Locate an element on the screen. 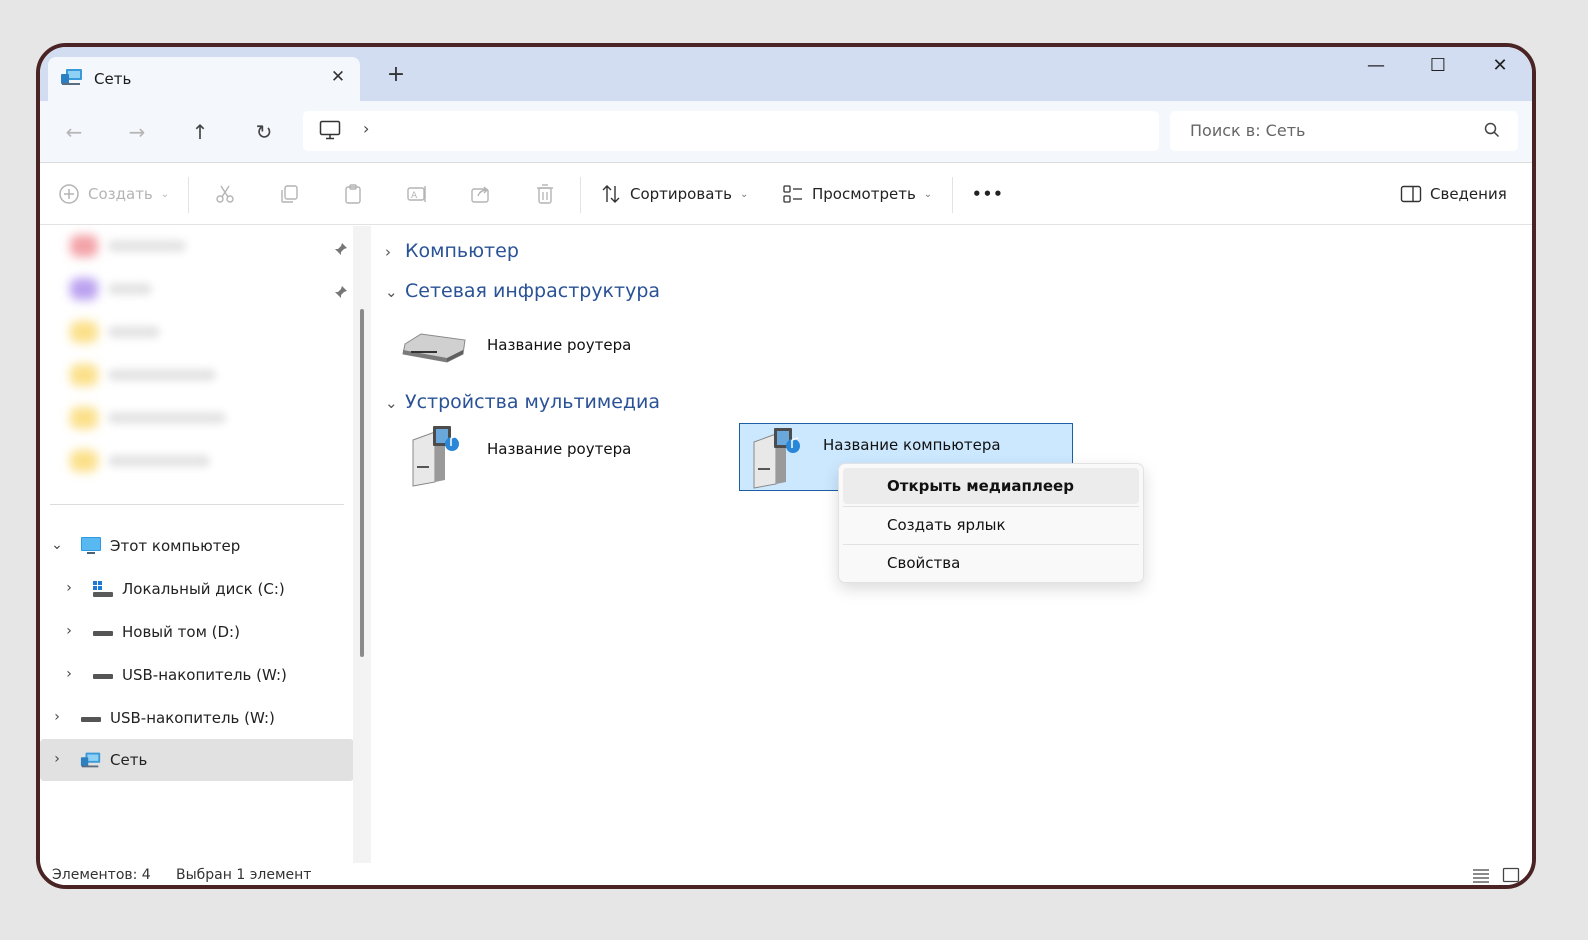 Image resolution: width=1588 pixels, height=940 pixels. close-icon: ✕ is located at coordinates (338, 77).